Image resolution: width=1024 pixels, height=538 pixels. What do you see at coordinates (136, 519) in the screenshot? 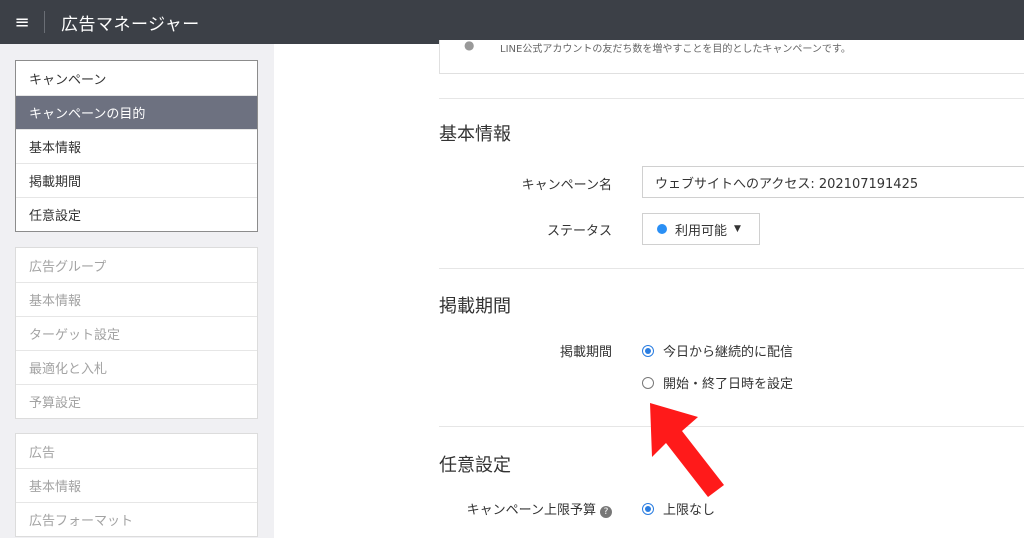
I see `sidebar-item-ad-format: 広告フォーマット` at bounding box center [136, 519].